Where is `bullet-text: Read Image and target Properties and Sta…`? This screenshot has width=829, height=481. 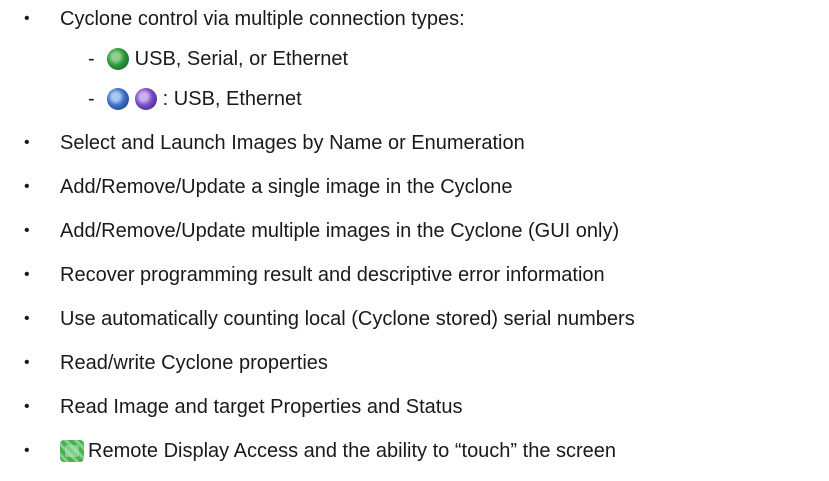 bullet-text: Read Image and target Properties and Sta… is located at coordinates (261, 406).